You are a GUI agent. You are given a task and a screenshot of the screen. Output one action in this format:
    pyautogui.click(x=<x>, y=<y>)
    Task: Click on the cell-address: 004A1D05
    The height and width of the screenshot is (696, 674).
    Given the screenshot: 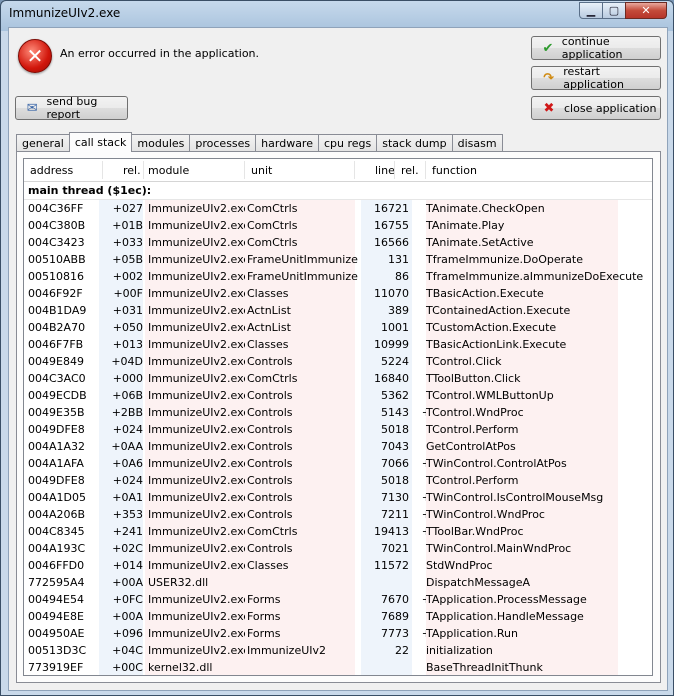 What is the action you would take?
    pyautogui.click(x=57, y=497)
    